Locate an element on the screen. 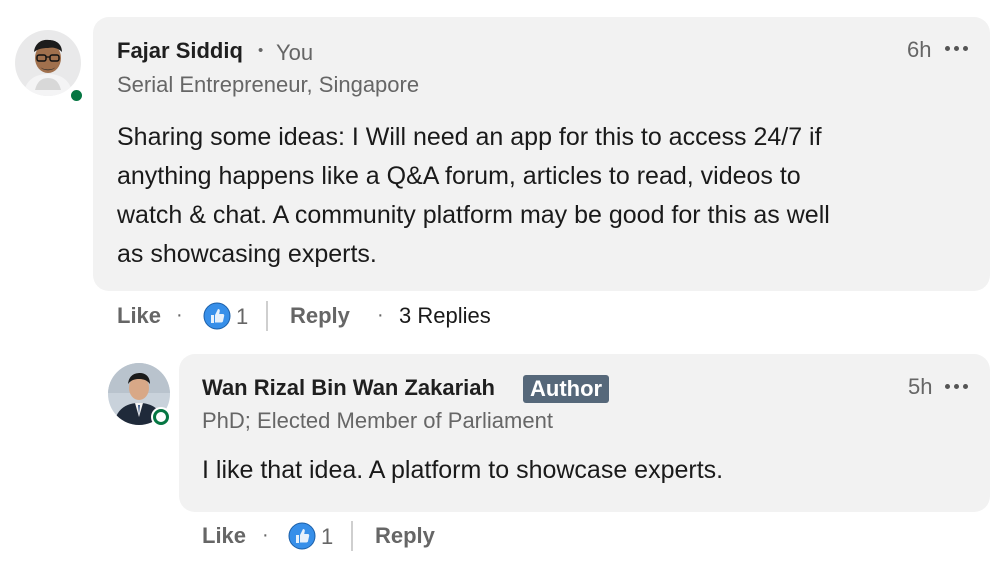 This screenshot has height=561, width=1000. reply-timestamp: 5h is located at coordinates (920, 386).